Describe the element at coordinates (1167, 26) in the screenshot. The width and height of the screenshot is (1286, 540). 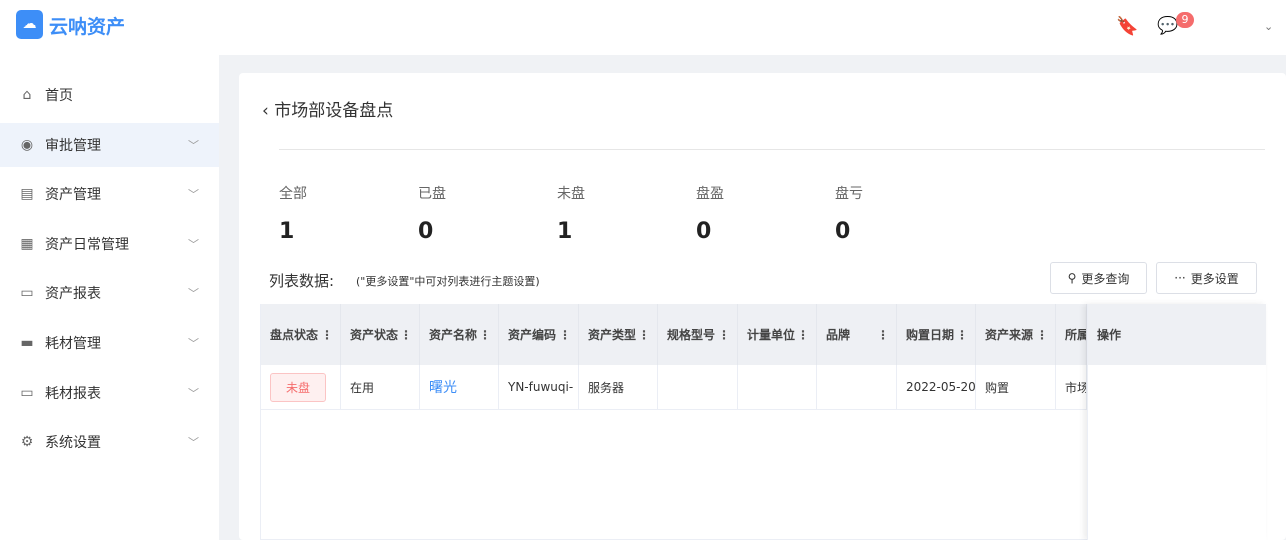
I see `message-icon: 💬` at that location.